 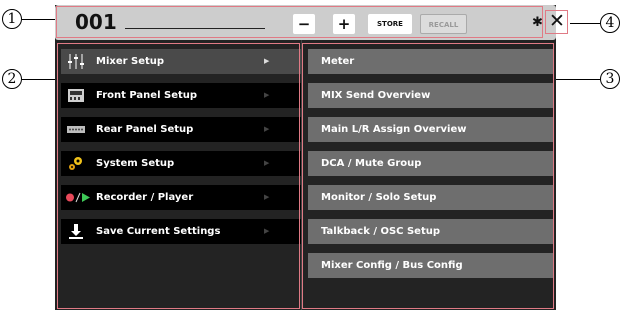 What do you see at coordinates (12, 79) in the screenshot?
I see `callout-2: 2` at bounding box center [12, 79].